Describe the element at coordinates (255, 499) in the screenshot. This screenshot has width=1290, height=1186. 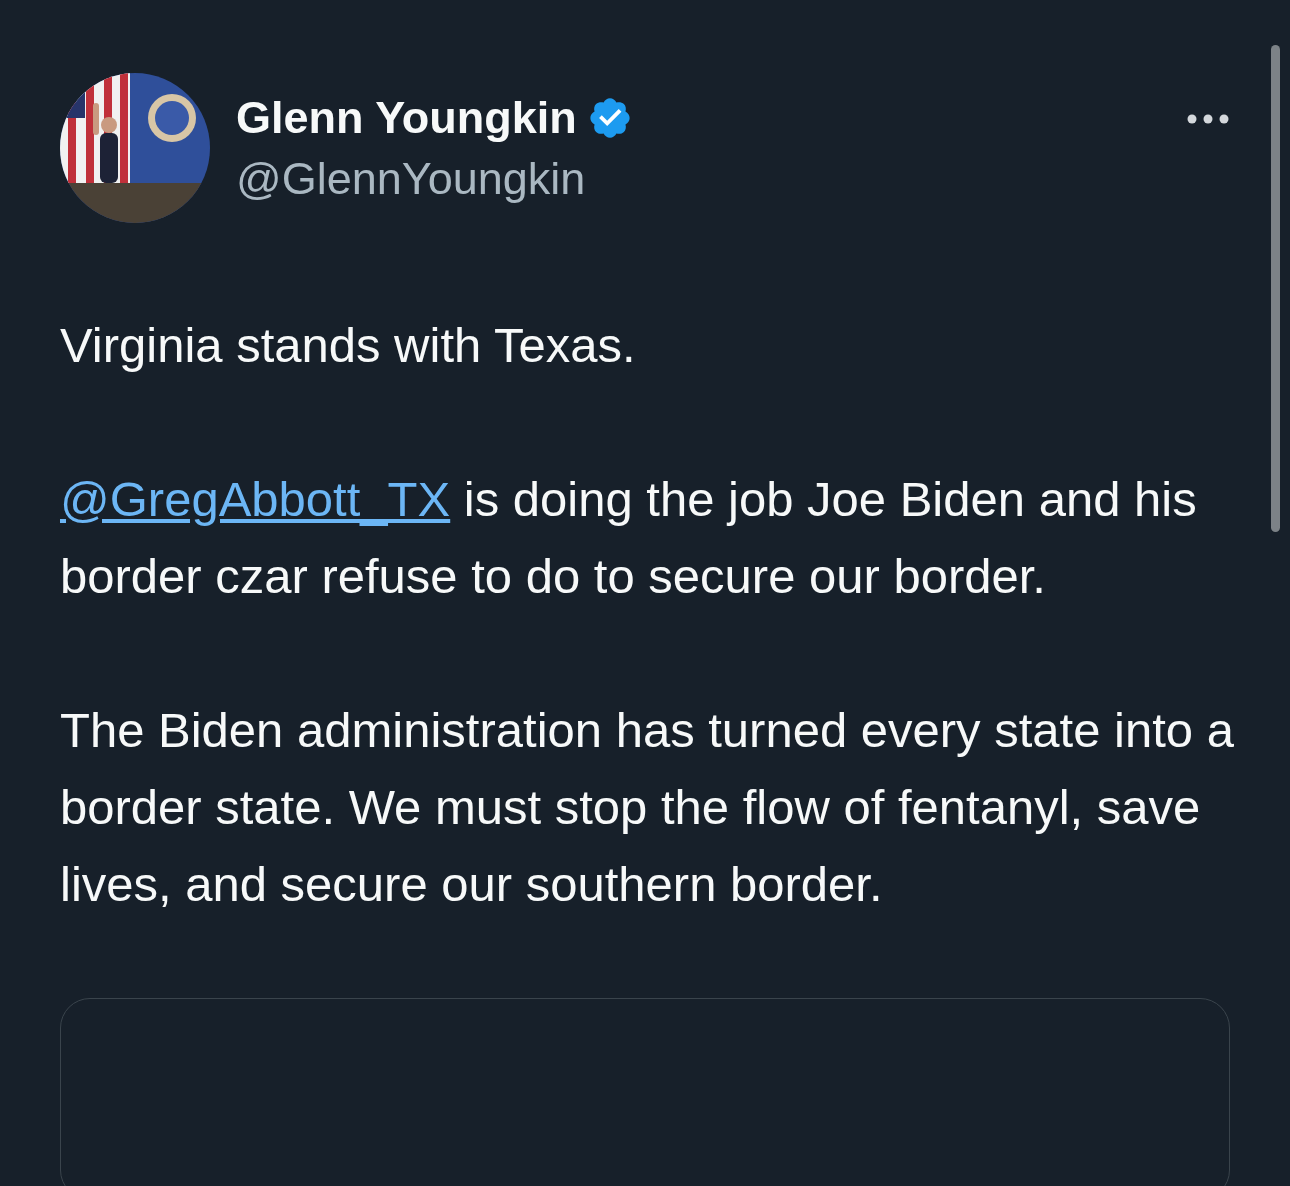
I see `mention-link: @GregAbbott_TX` at that location.